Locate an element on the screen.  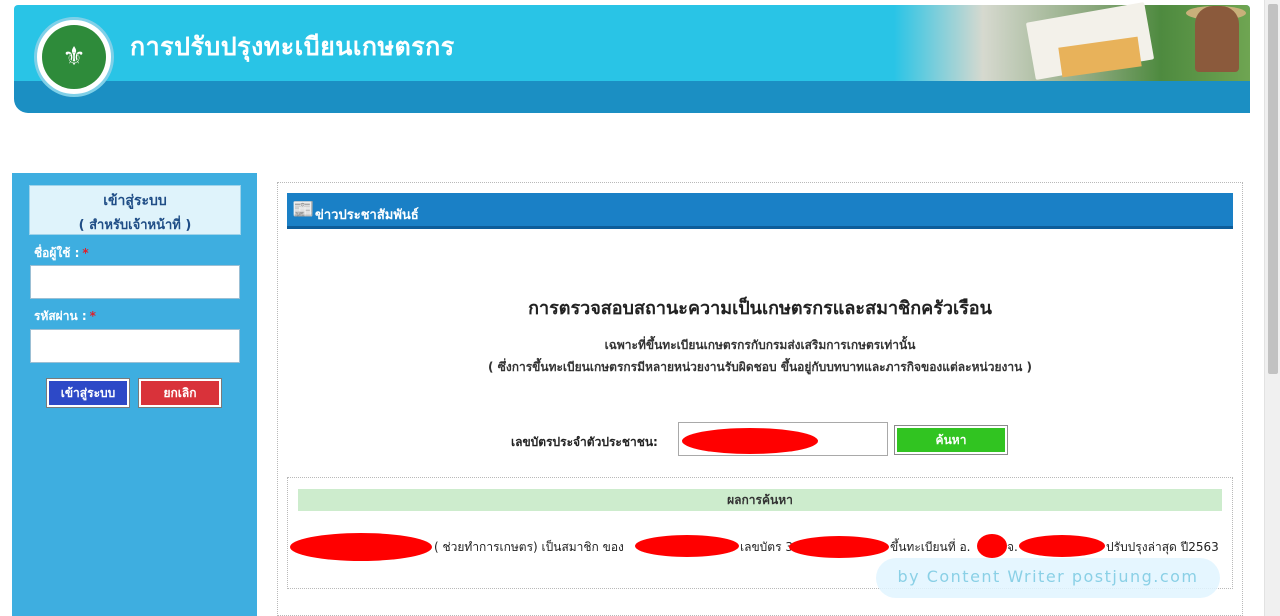
newspaper-icon: 📰 is located at coordinates (303, 209).